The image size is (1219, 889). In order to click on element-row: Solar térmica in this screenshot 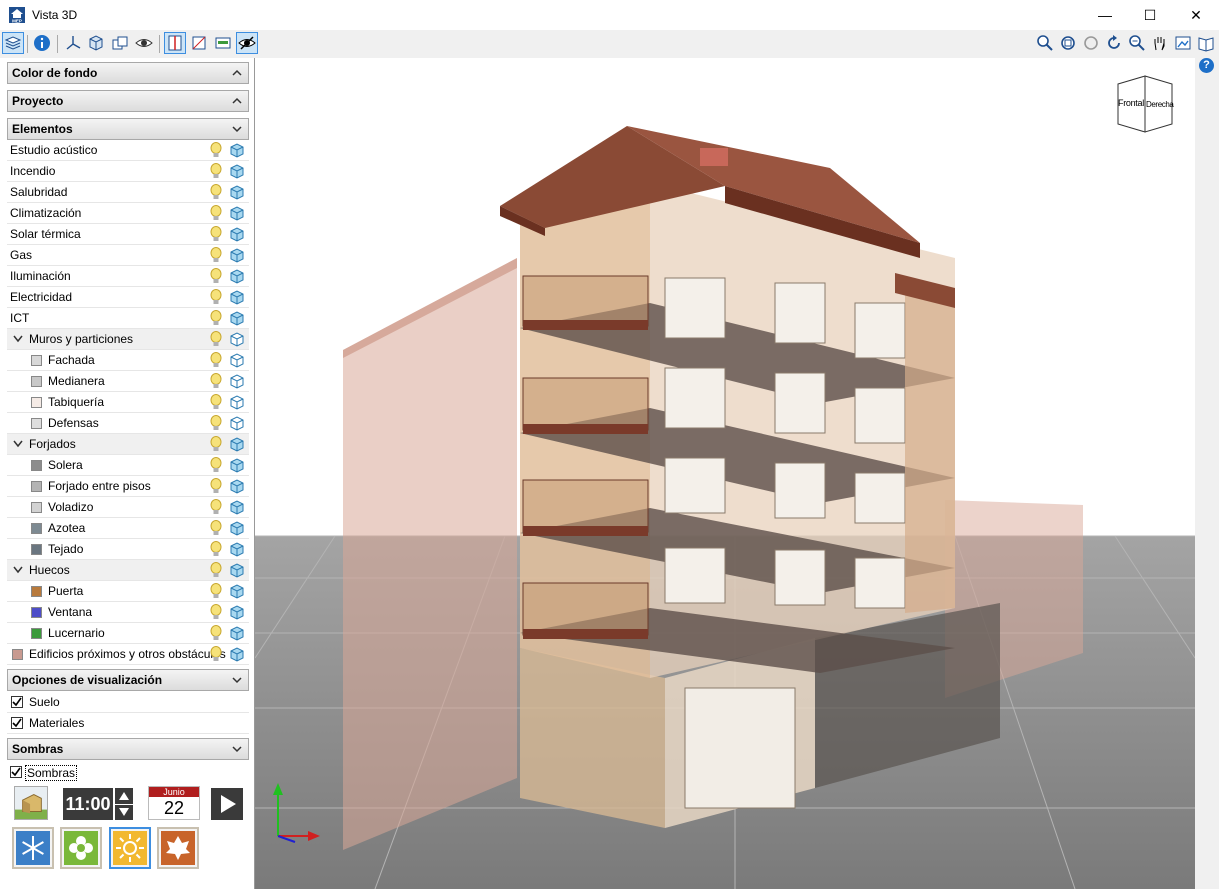, I will do `click(128, 234)`.